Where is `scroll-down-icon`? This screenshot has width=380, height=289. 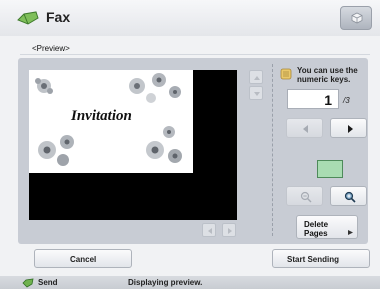
scroll-down-icon is located at coordinates (257, 94).